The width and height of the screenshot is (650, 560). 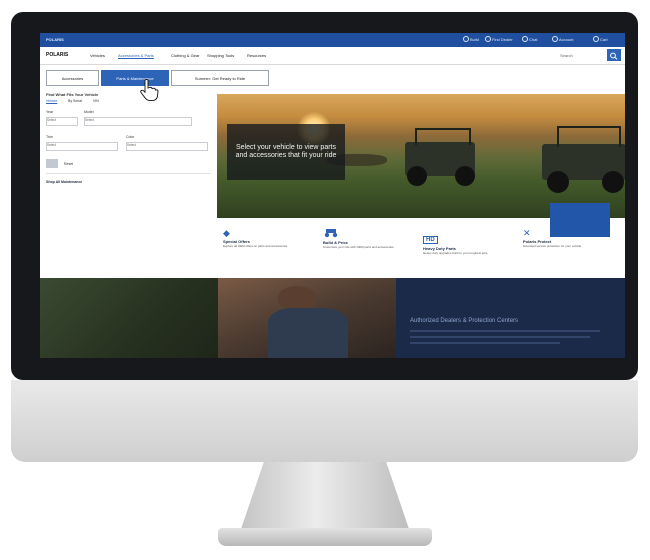 What do you see at coordinates (325, 537) in the screenshot?
I see `monitor-stand-base` at bounding box center [325, 537].